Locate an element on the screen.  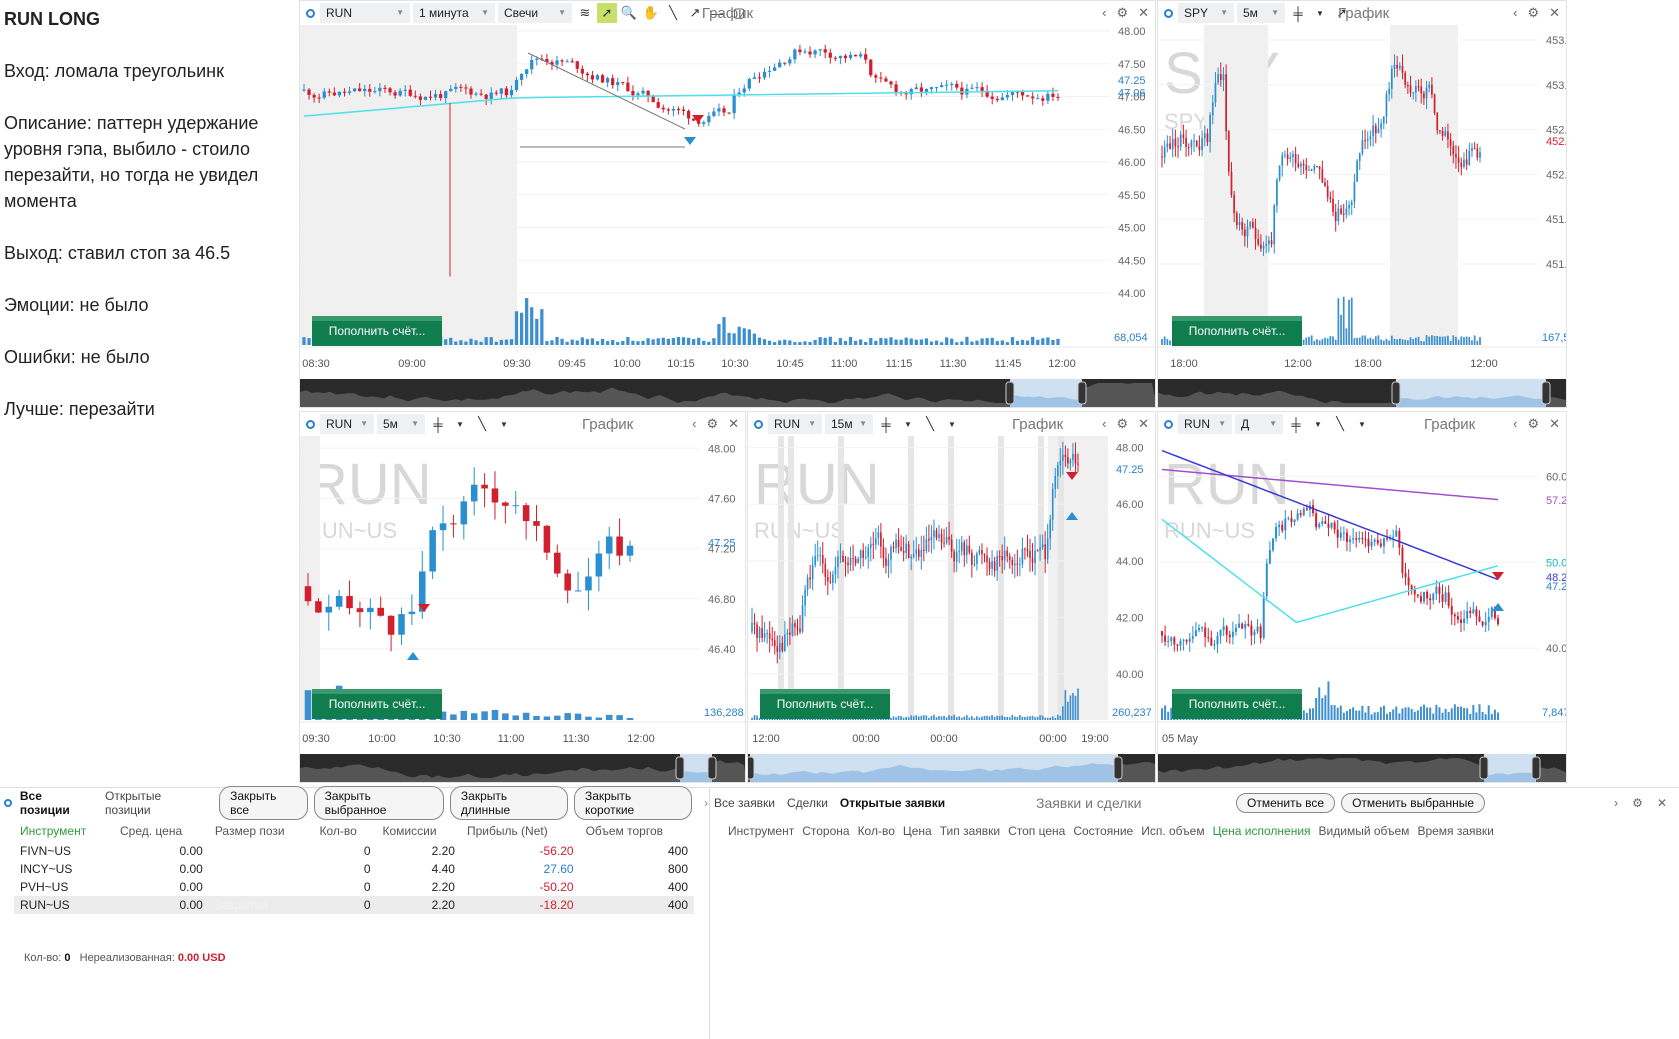
tab-deals: Сделки is located at coordinates (807, 803).